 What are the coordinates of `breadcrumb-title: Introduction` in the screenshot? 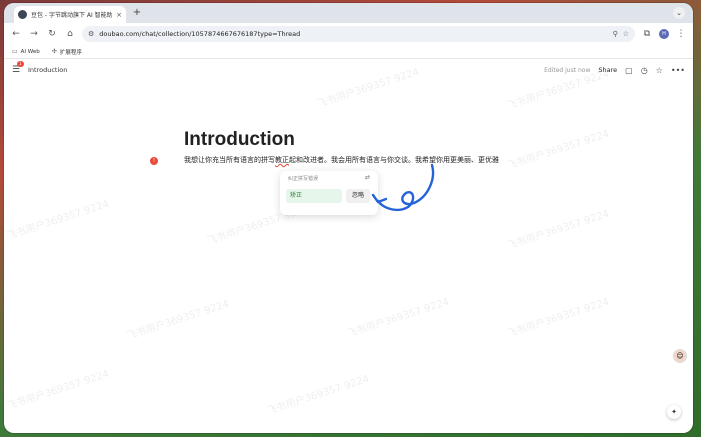 It's located at (48, 70).